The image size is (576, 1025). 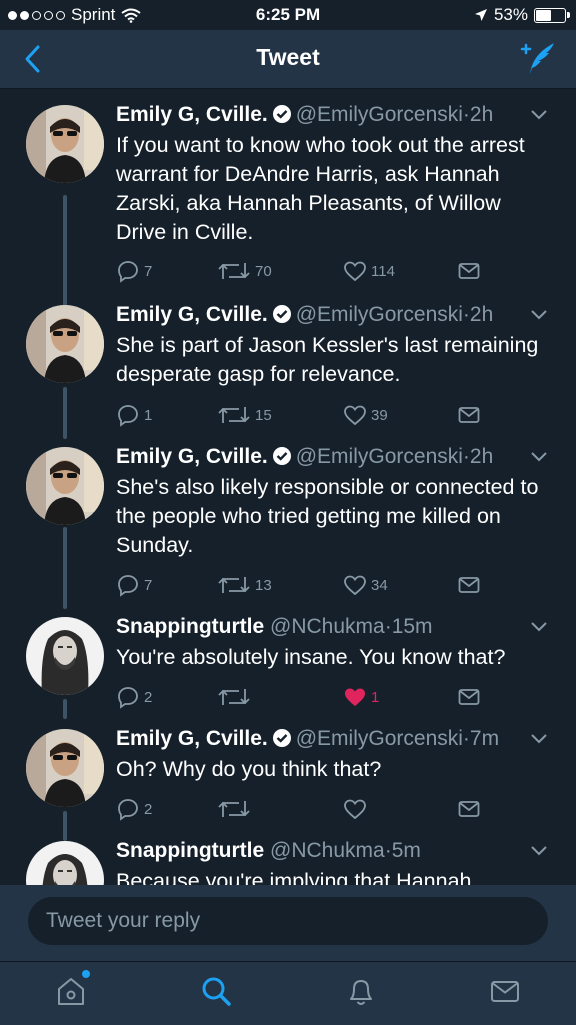 I want to click on tweet-header: Emily G, Cville. @EmilyGorcenski·2h, so click(x=305, y=314).